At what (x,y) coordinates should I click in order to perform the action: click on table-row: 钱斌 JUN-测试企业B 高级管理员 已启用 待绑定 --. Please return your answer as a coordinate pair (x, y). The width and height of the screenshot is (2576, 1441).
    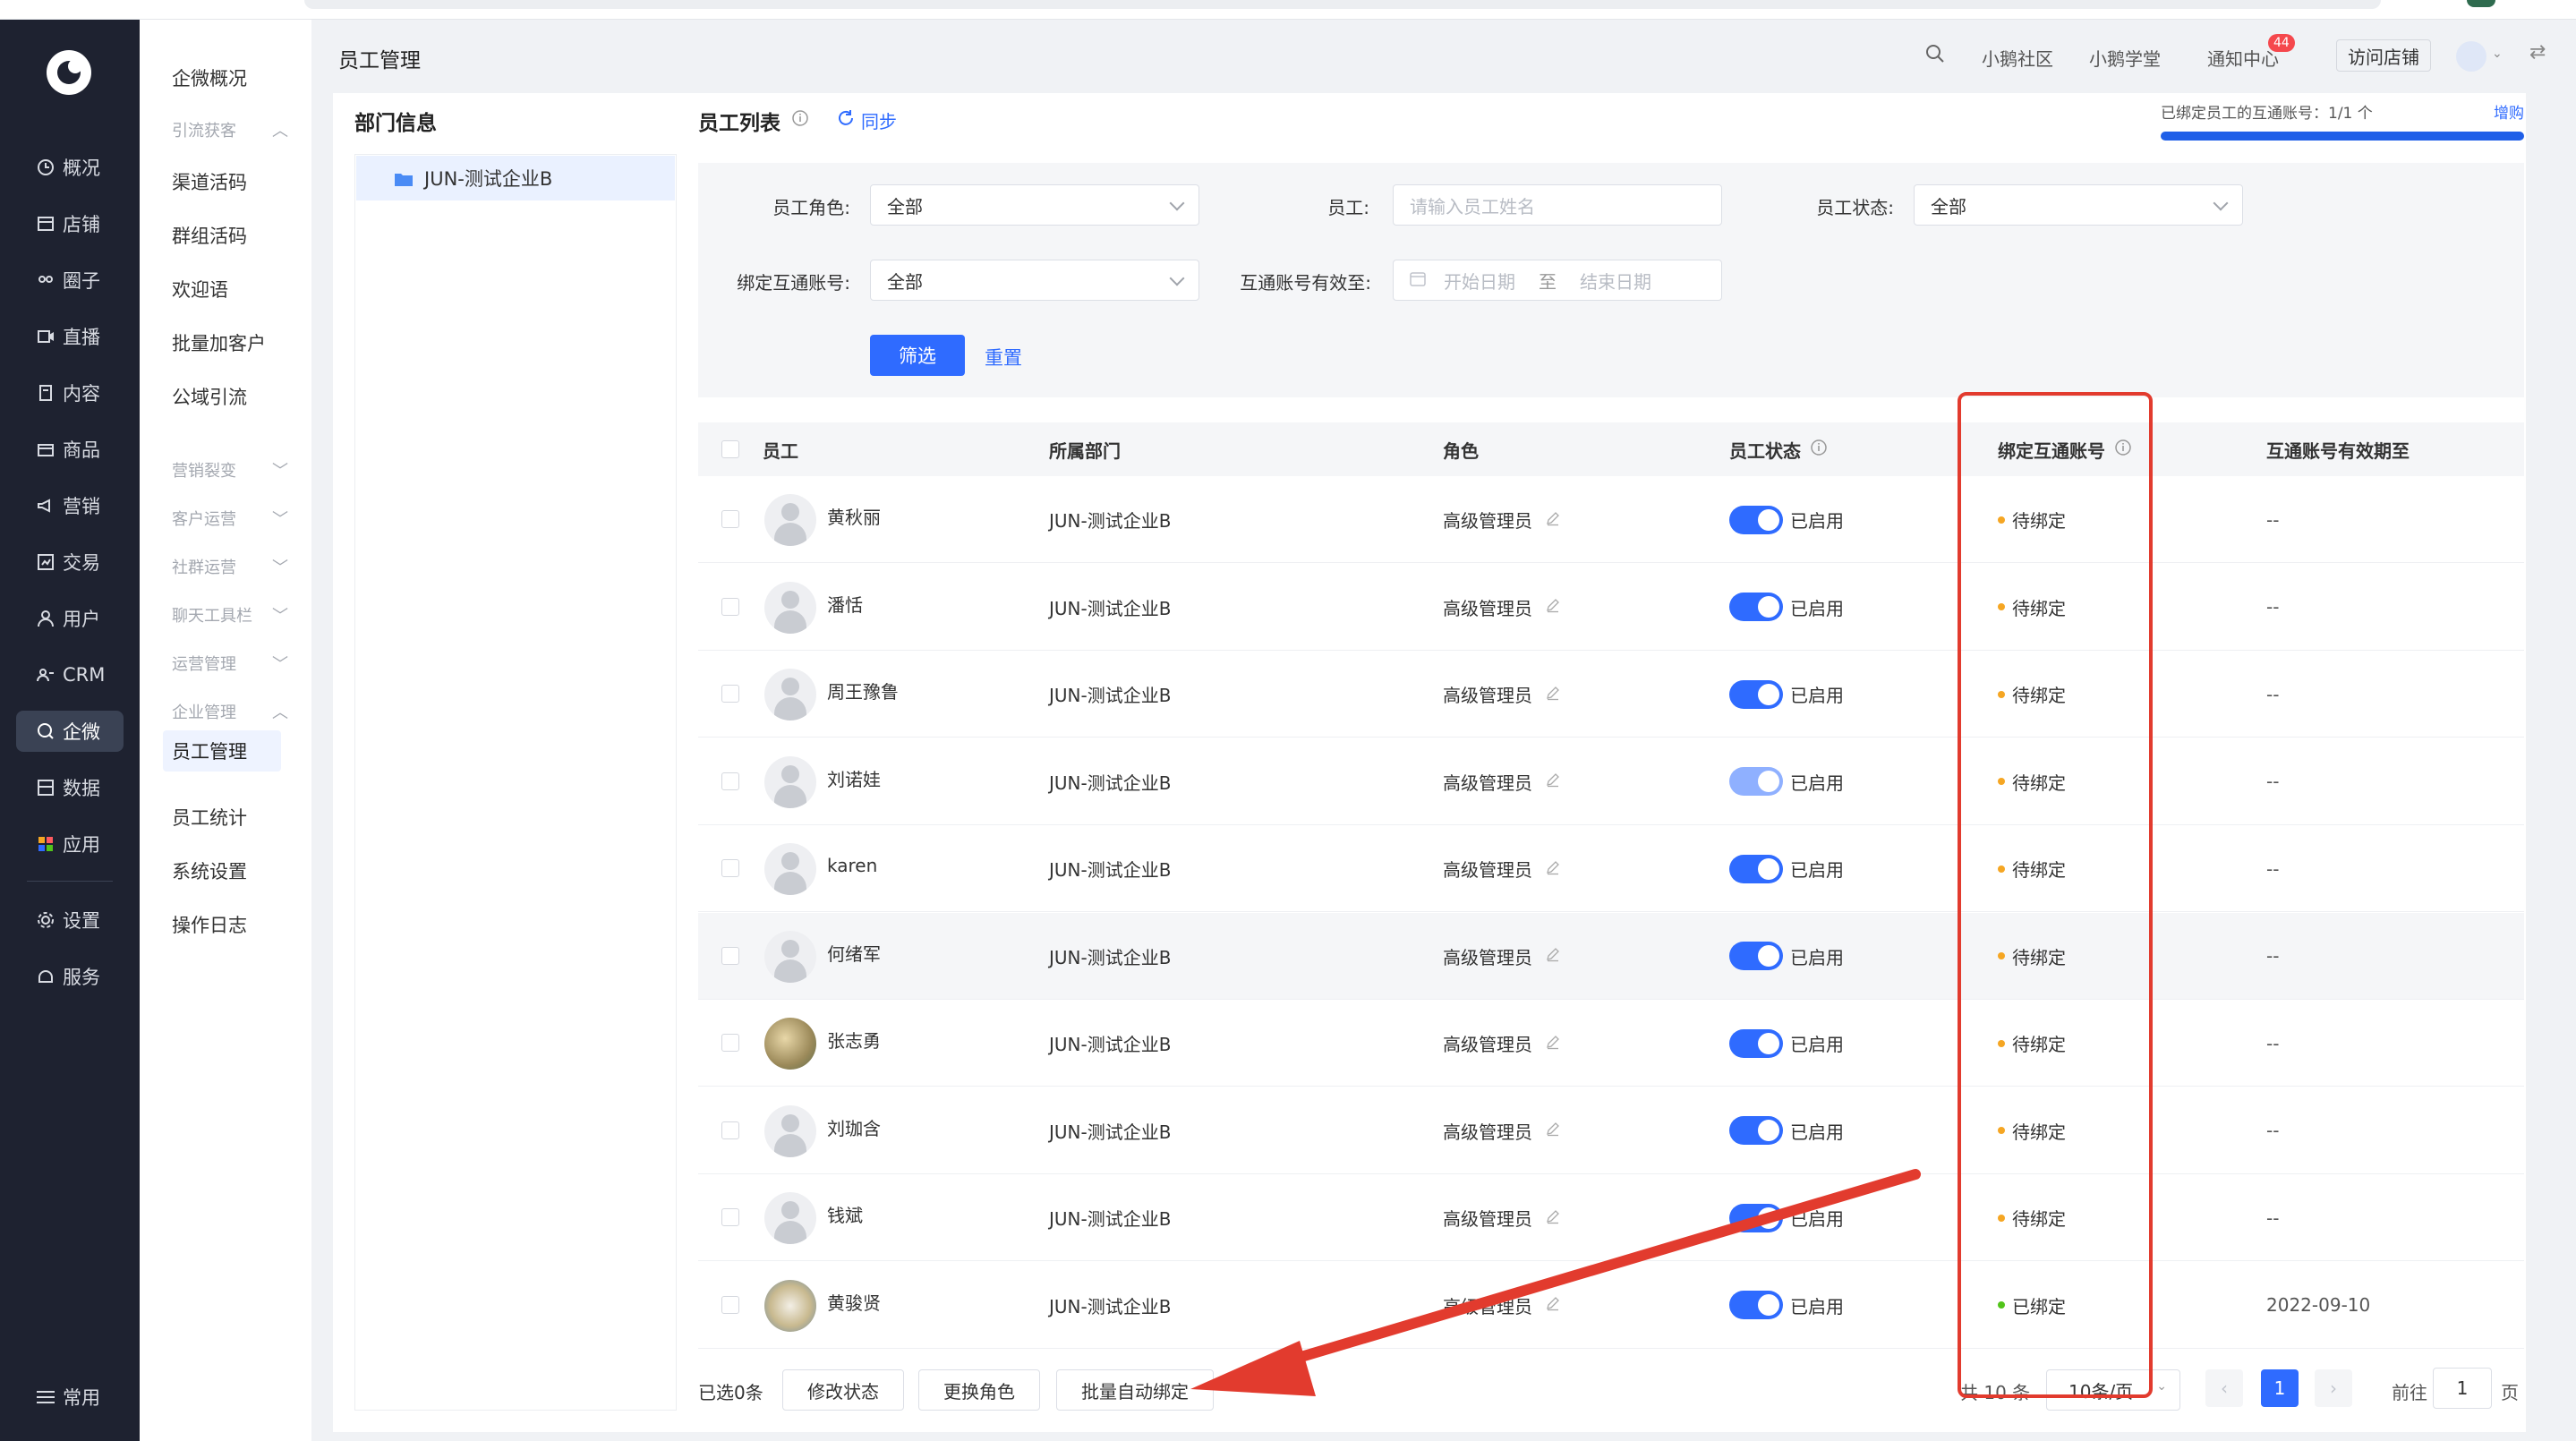
    Looking at the image, I should click on (1611, 1217).